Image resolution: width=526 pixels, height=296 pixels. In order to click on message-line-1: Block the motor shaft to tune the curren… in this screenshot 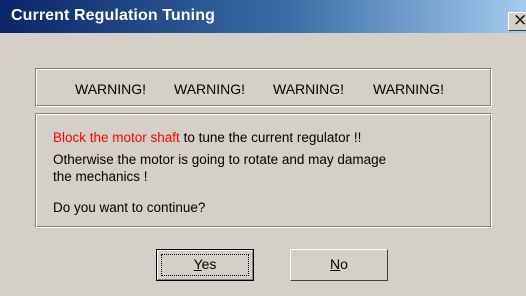, I will do `click(207, 137)`.